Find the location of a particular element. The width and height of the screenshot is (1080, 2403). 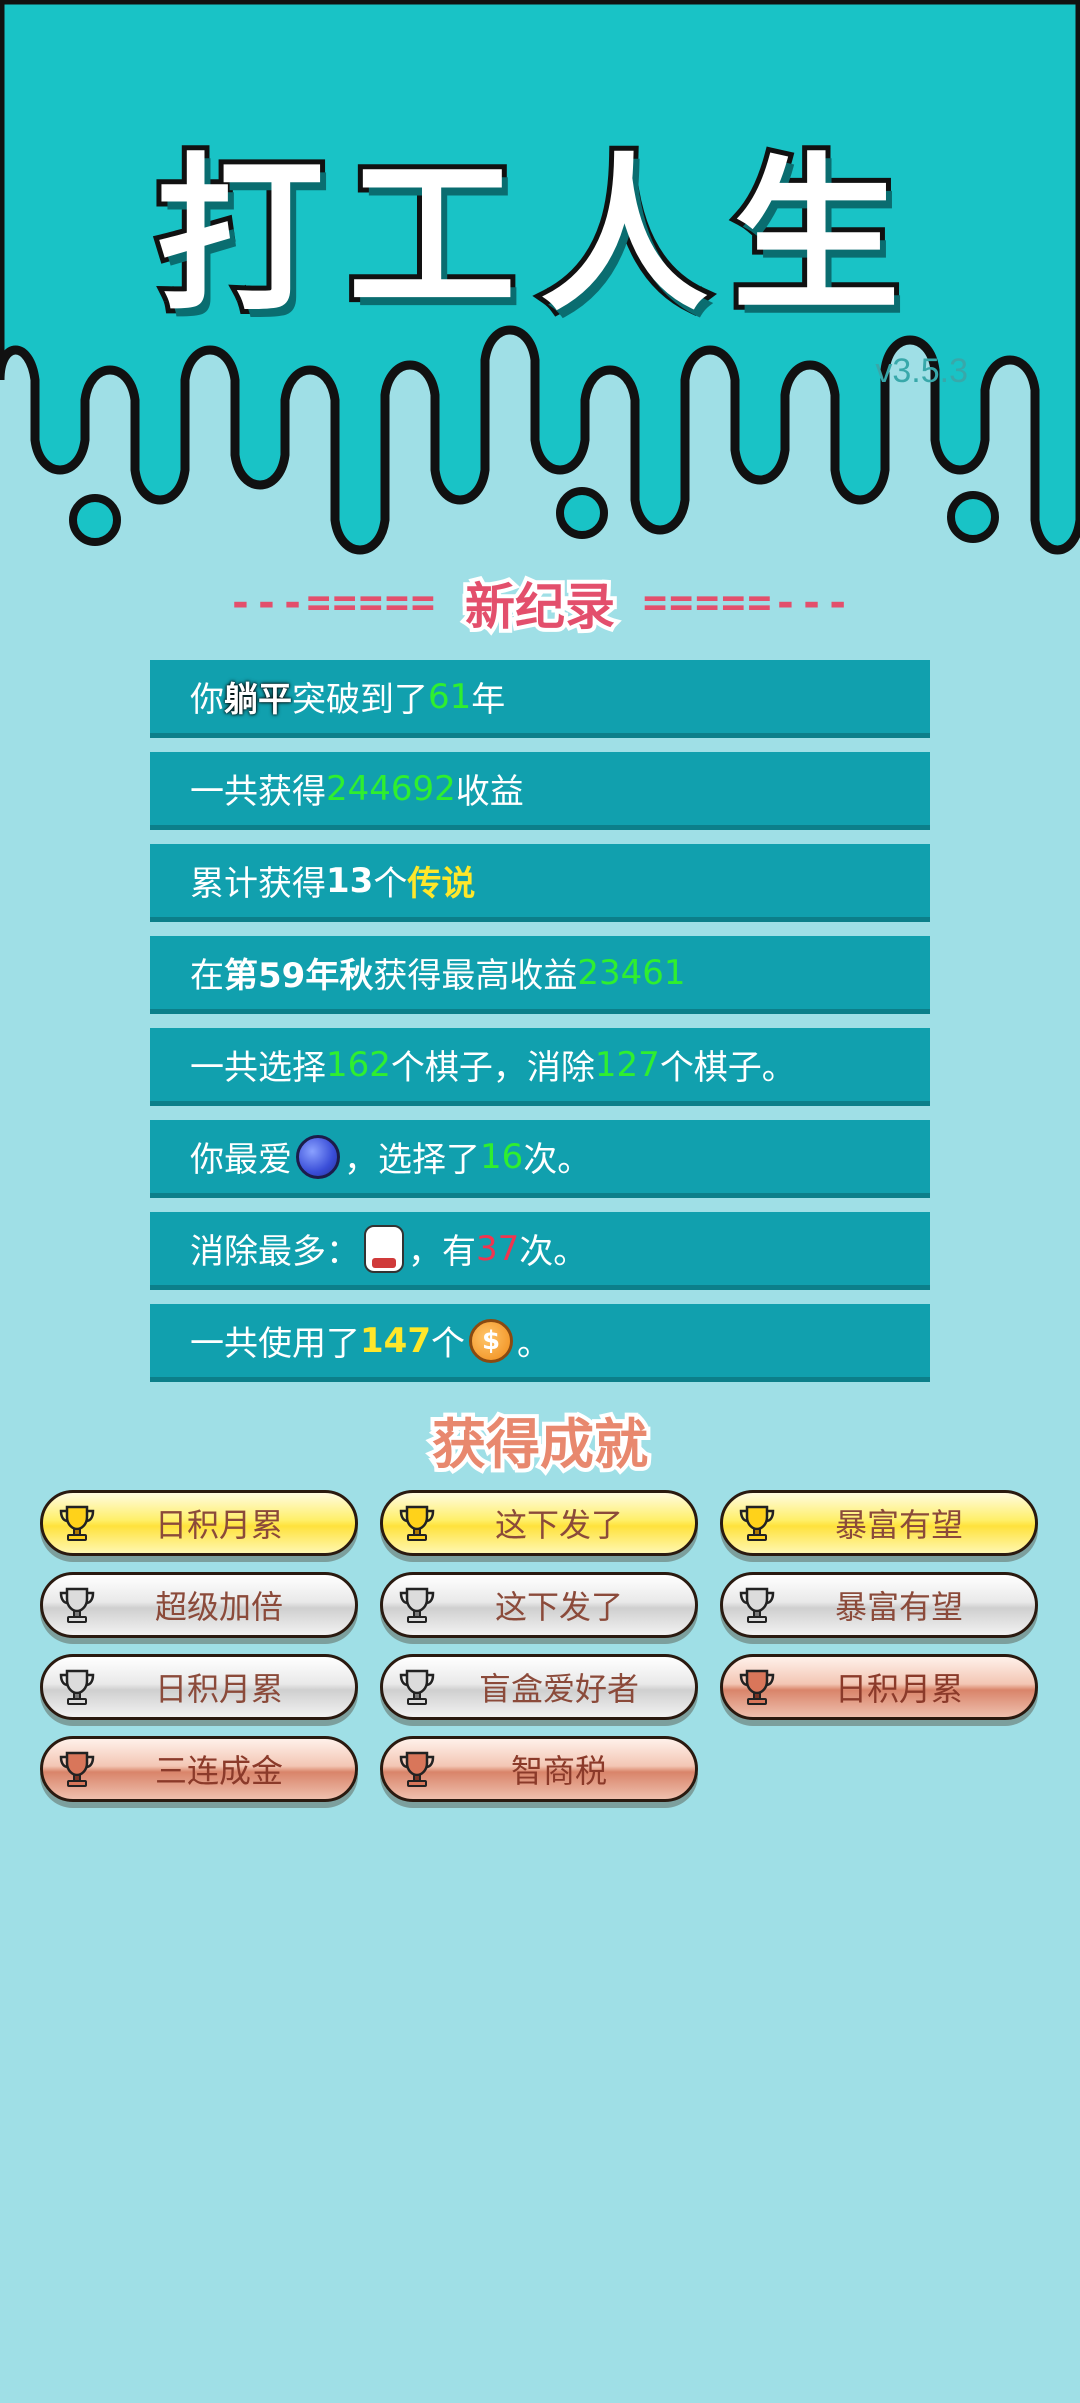

stat-text: 你 is located at coordinates (207, 700).